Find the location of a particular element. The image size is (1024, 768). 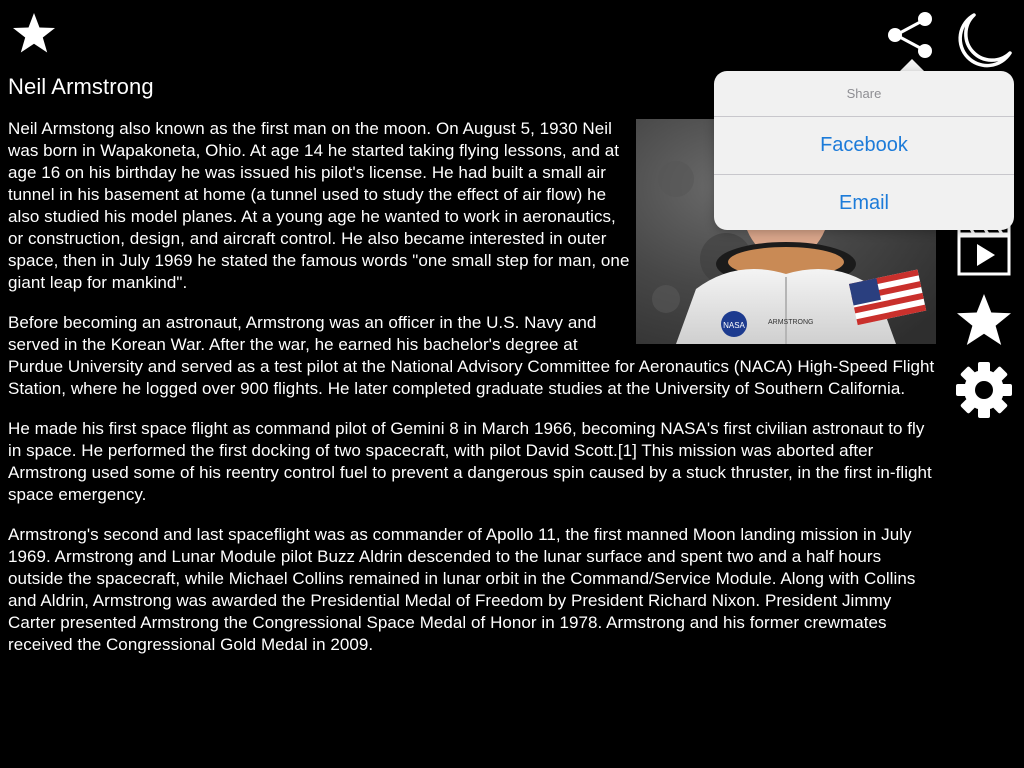

name-tag-text: ARMSTRONG is located at coordinates (791, 322).